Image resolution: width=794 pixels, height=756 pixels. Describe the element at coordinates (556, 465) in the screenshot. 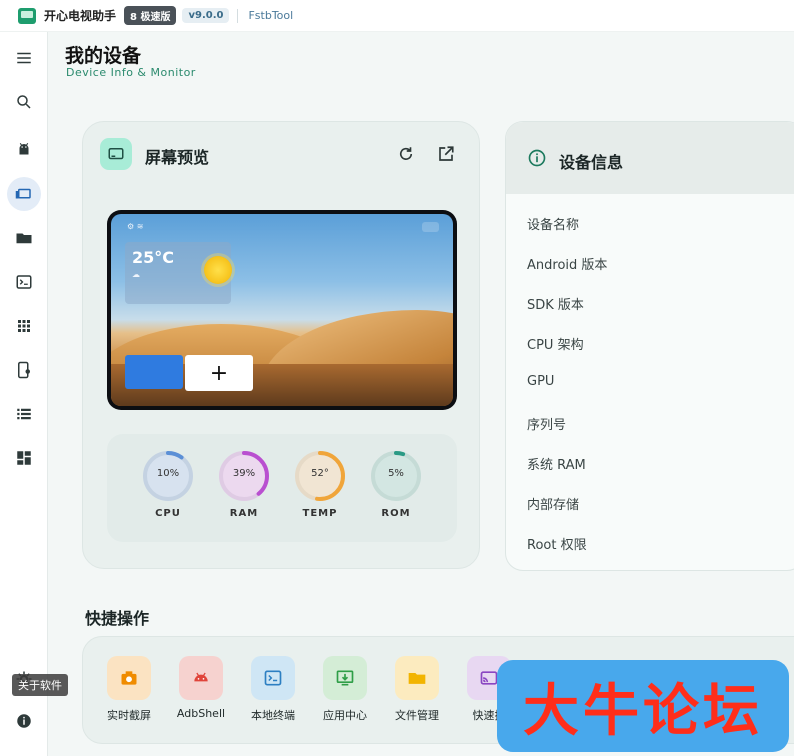

I see `info-row-system-ram: 系统 RAM` at that location.